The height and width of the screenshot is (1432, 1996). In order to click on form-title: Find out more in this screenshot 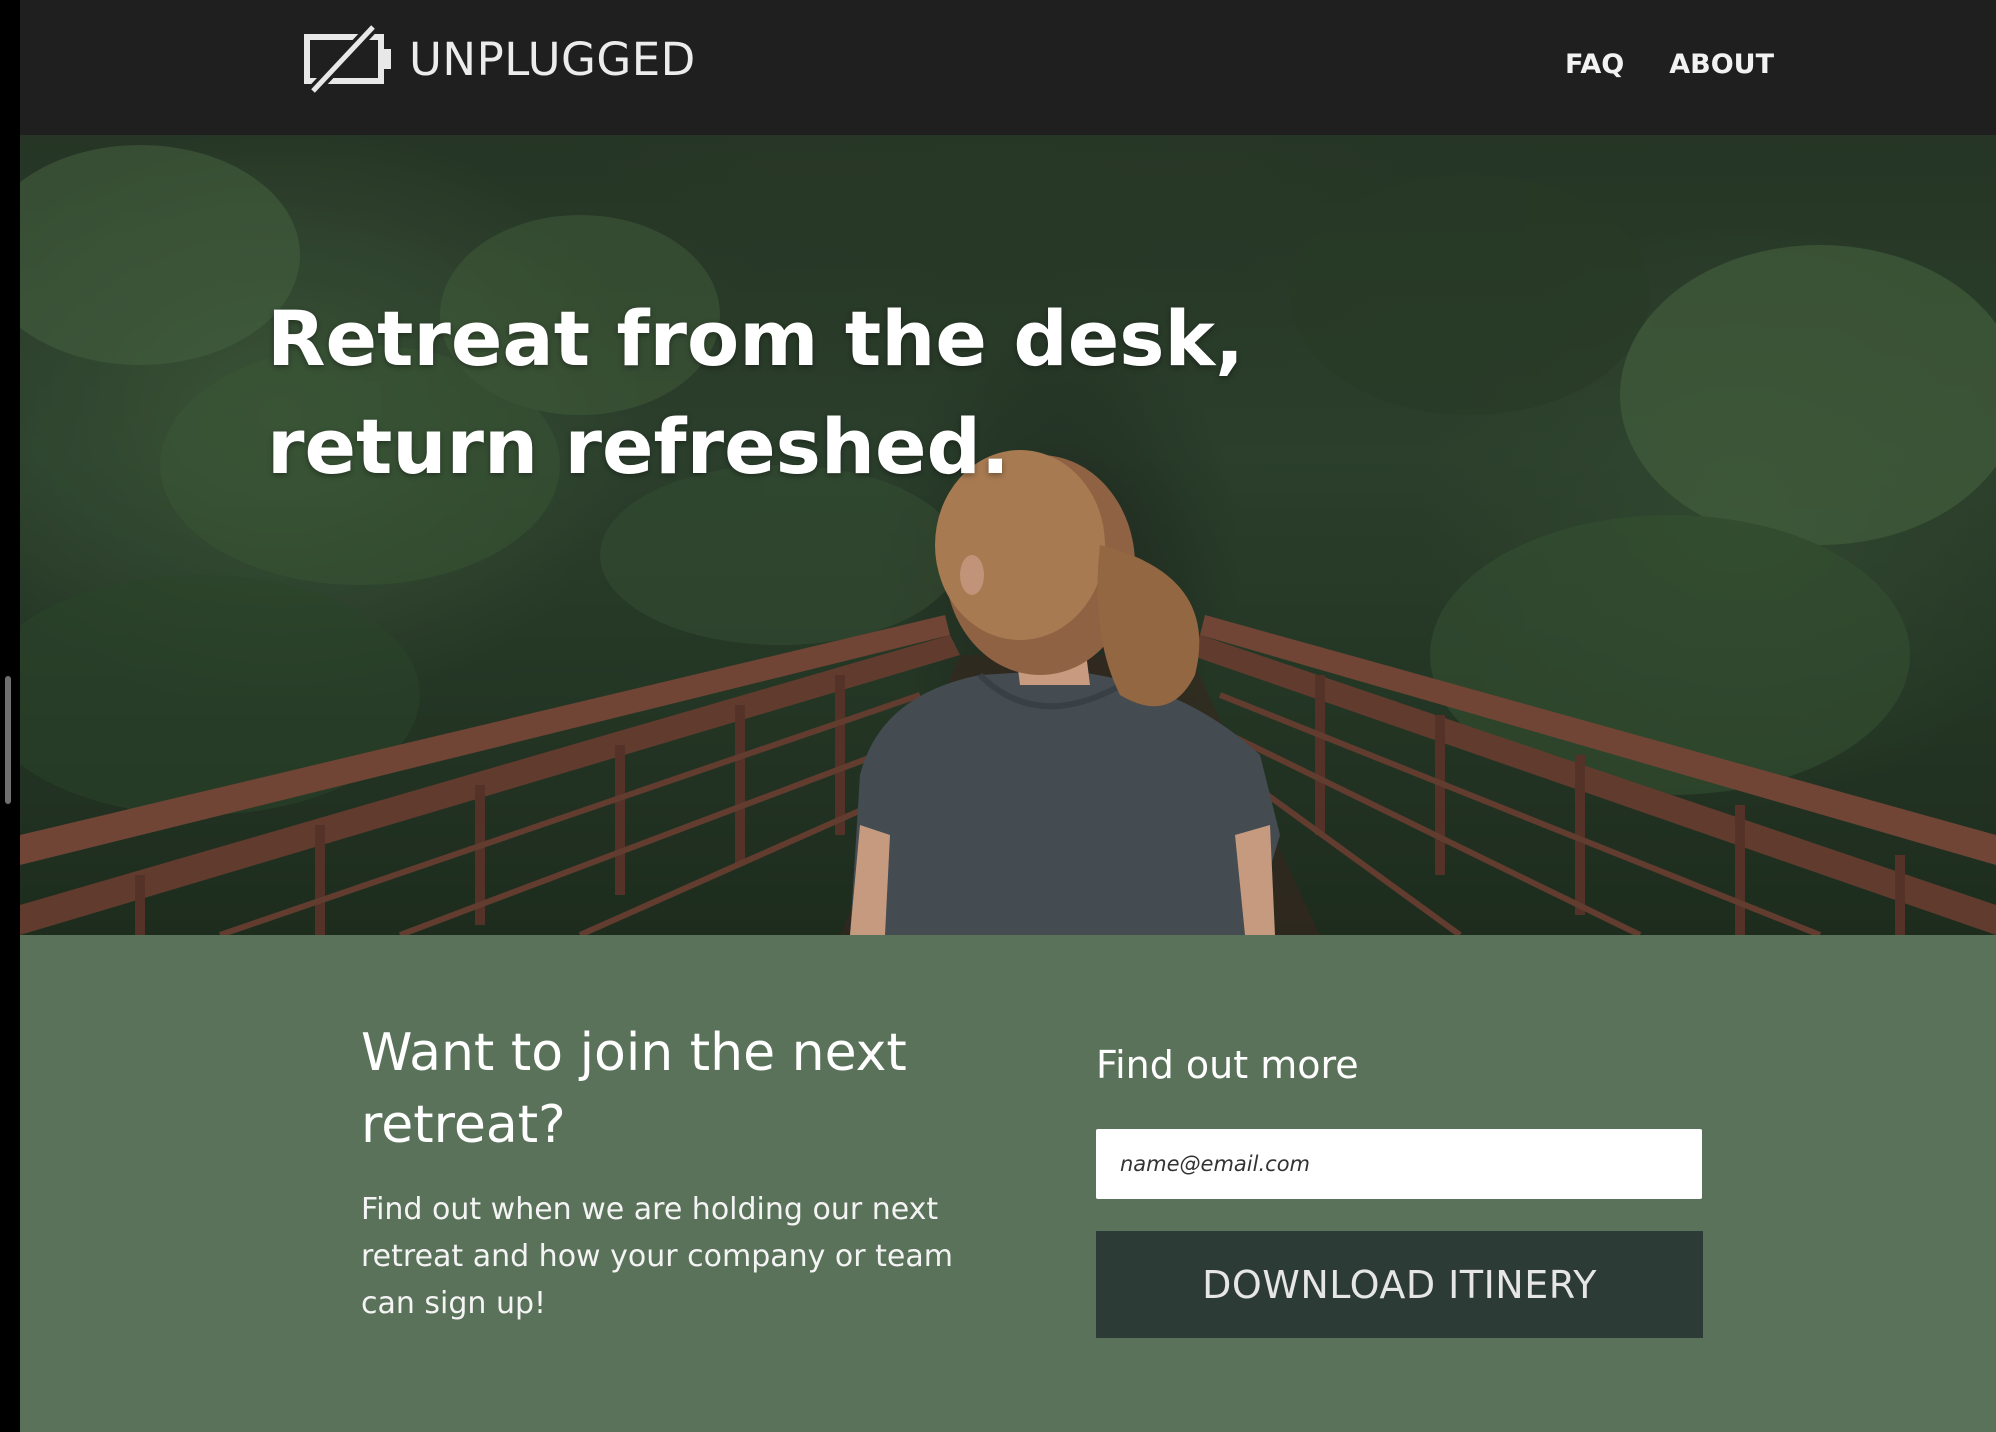, I will do `click(1227, 1065)`.